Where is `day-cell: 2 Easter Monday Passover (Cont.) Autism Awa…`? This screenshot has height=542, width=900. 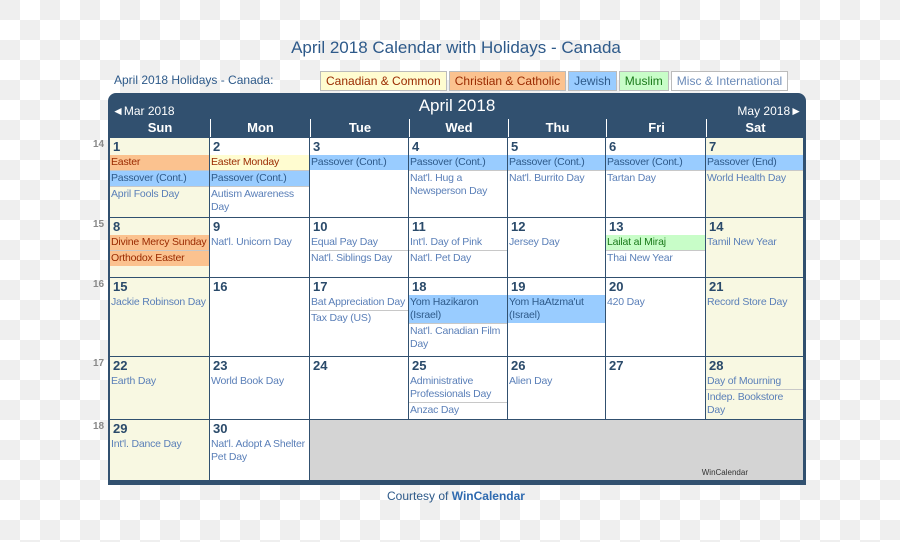 day-cell: 2 Easter Monday Passover (Cont.) Autism Awa… is located at coordinates (259, 177).